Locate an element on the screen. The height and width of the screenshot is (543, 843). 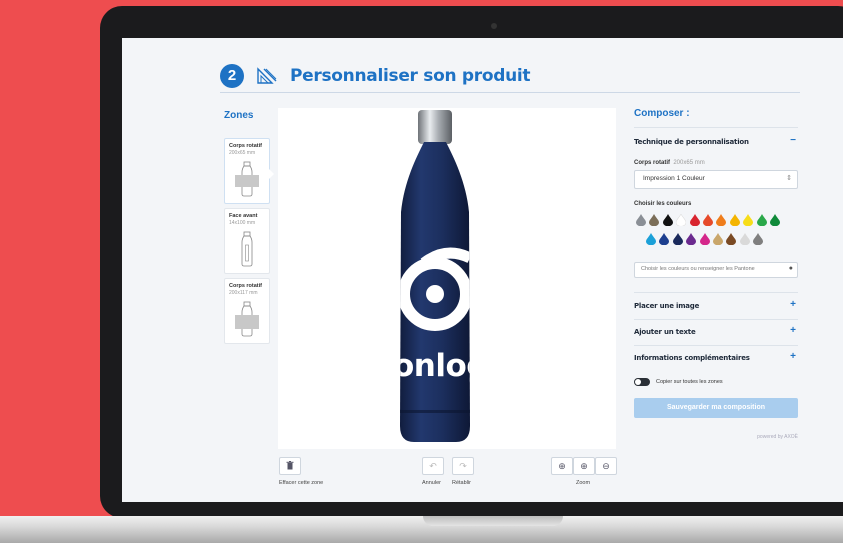
logo-text: monlogo is located at coordinates (435, 366).